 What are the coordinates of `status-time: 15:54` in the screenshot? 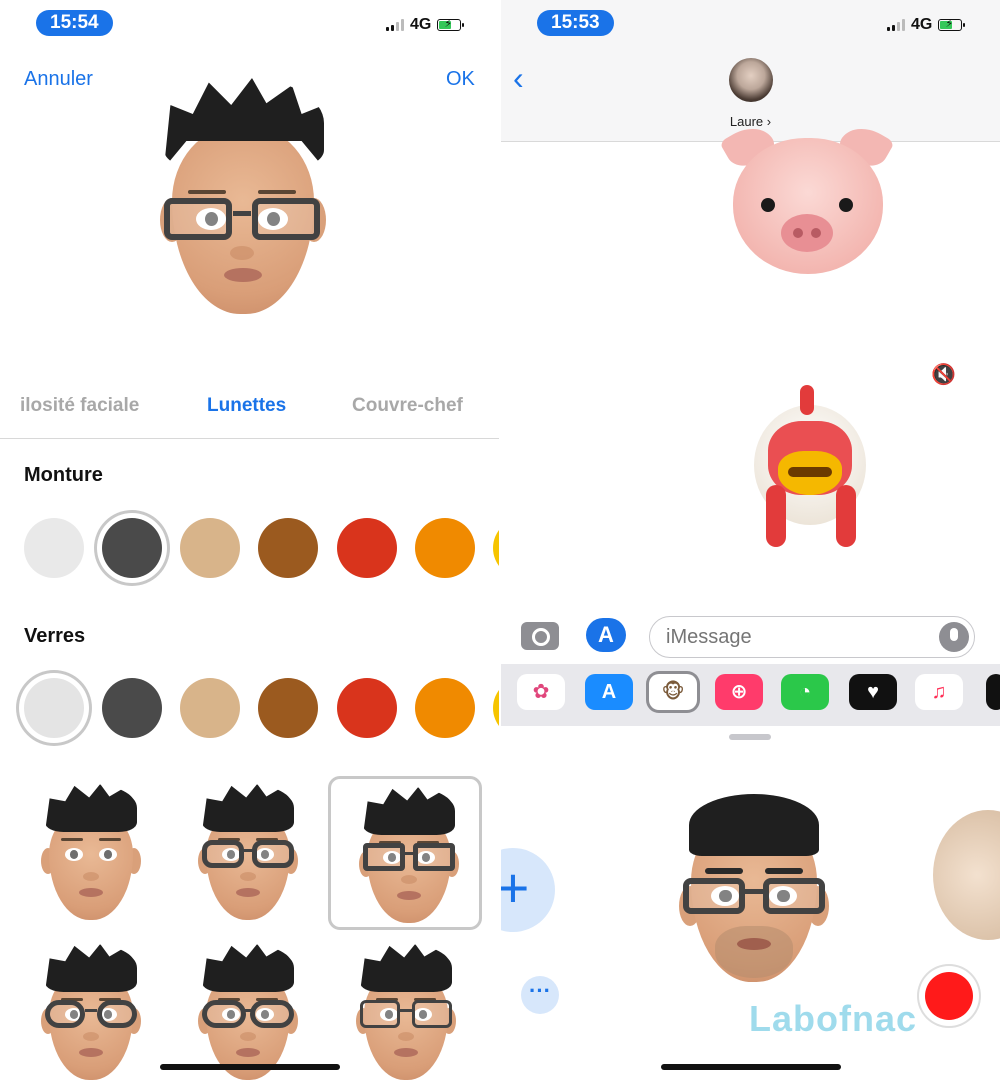 It's located at (74, 23).